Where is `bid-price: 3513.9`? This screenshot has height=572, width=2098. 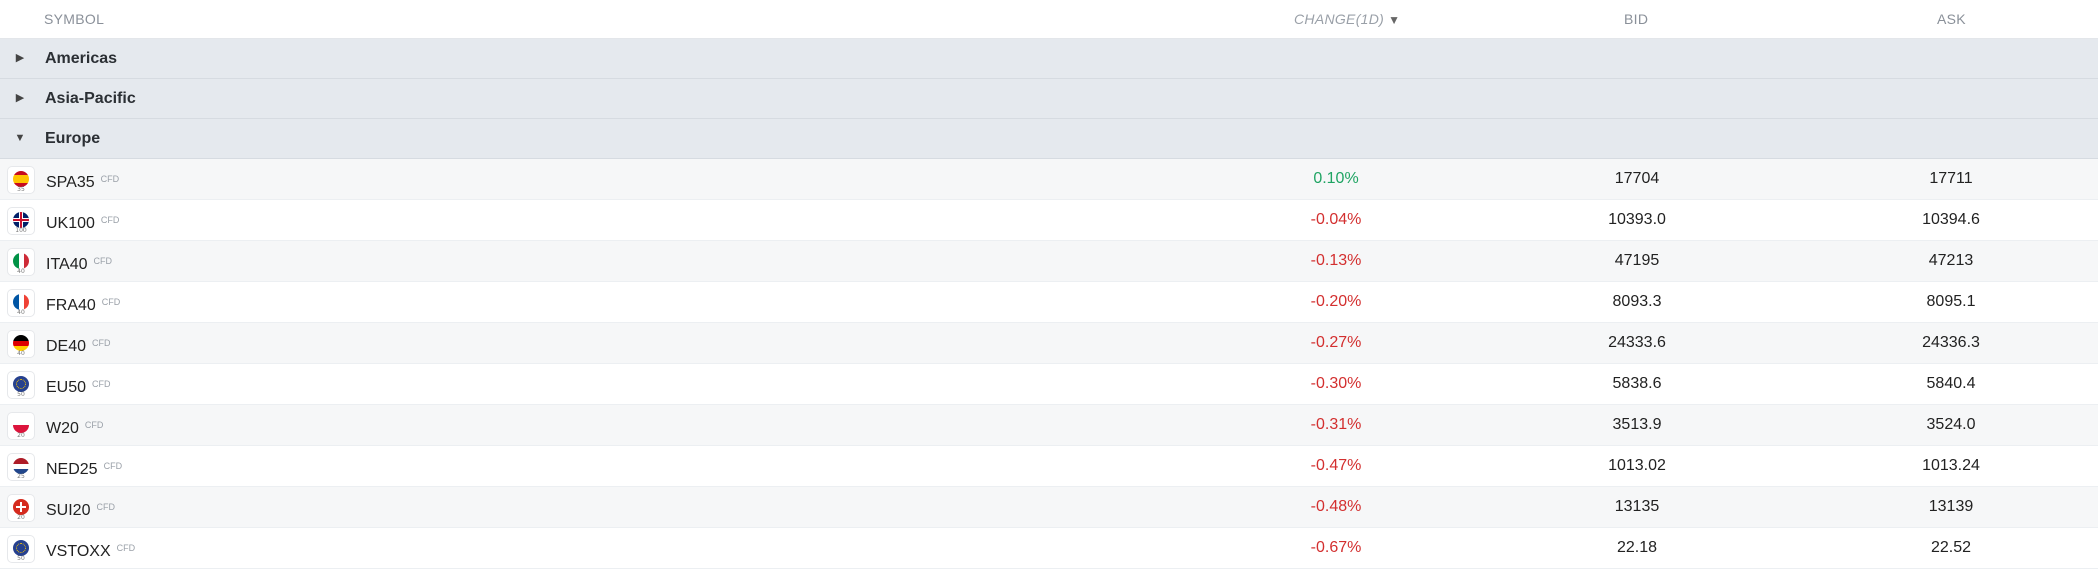 bid-price: 3513.9 is located at coordinates (1637, 425).